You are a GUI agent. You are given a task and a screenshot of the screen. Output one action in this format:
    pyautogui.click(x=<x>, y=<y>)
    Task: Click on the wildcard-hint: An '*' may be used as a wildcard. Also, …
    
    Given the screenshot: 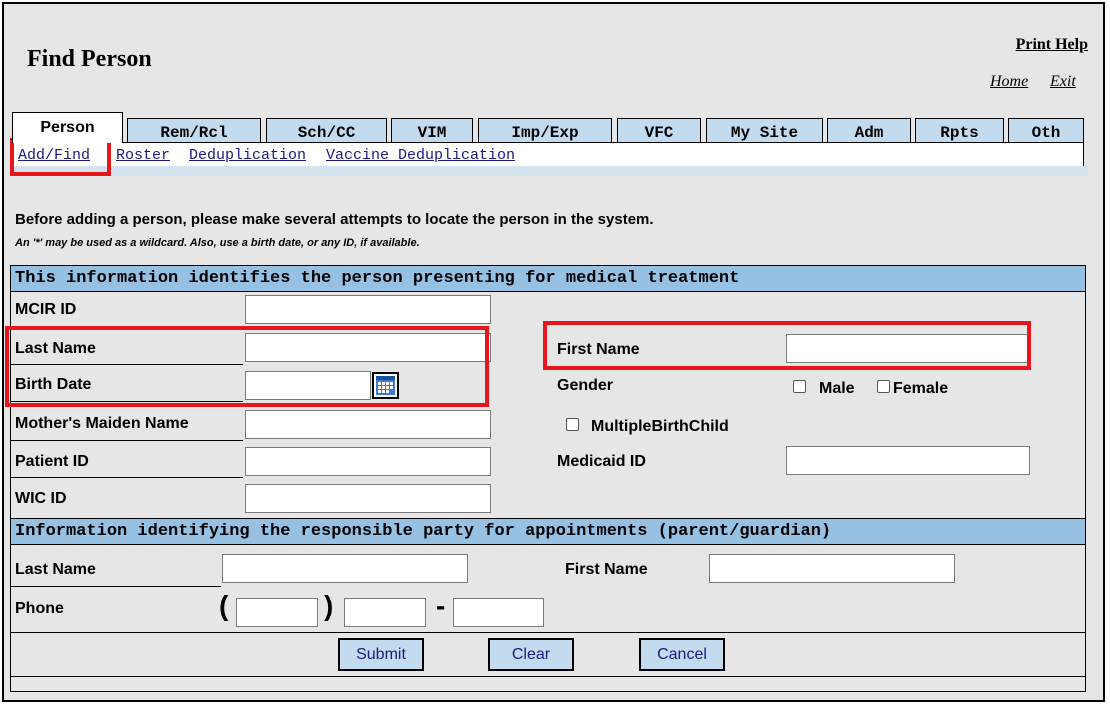 What is the action you would take?
    pyautogui.click(x=217, y=243)
    